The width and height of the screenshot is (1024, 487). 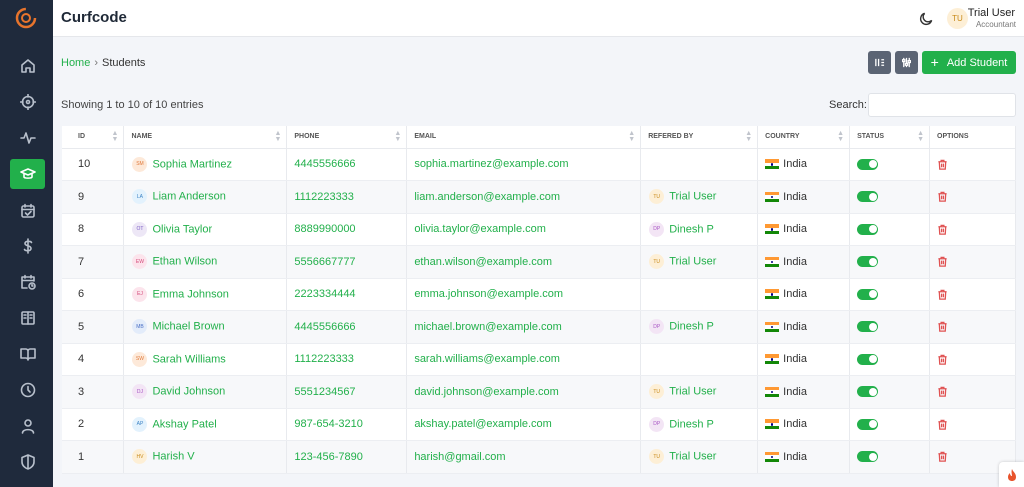 I want to click on cell-status, so click(x=890, y=327).